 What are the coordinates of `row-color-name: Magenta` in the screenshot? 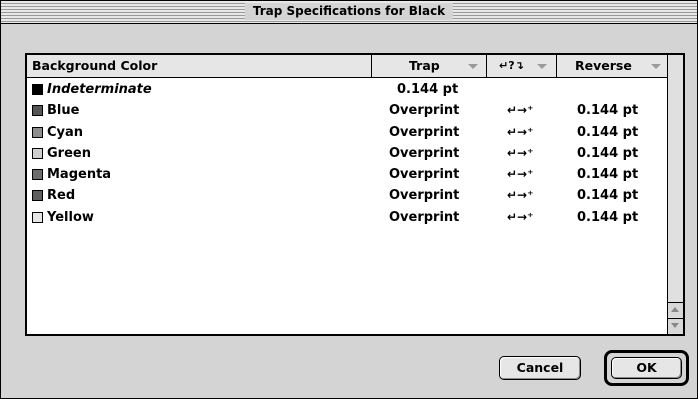 It's located at (79, 175).